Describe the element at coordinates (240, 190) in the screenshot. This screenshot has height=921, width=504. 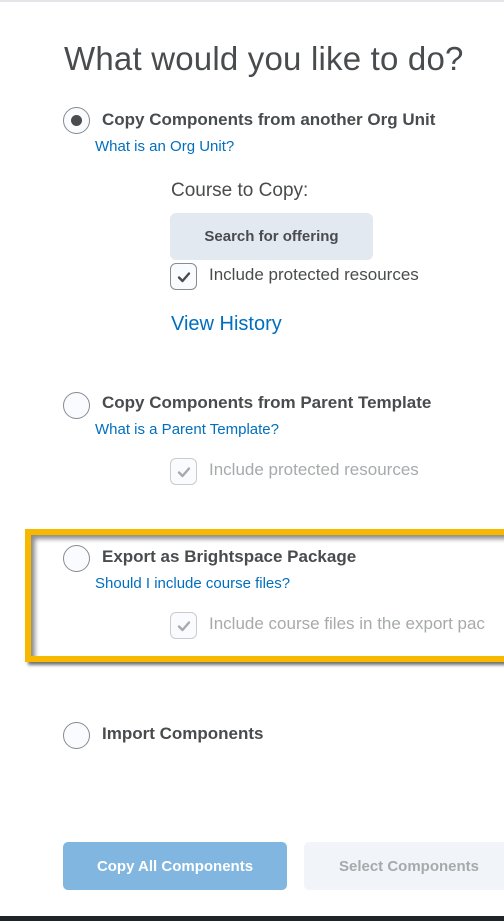
I see `course-to-copy-label: Course to Copy:` at that location.